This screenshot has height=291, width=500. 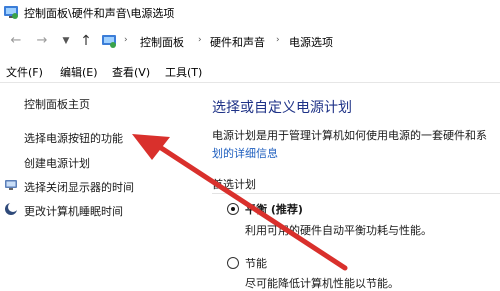 What do you see at coordinates (86, 41) in the screenshot?
I see `up-arrow-icon: ↑` at bounding box center [86, 41].